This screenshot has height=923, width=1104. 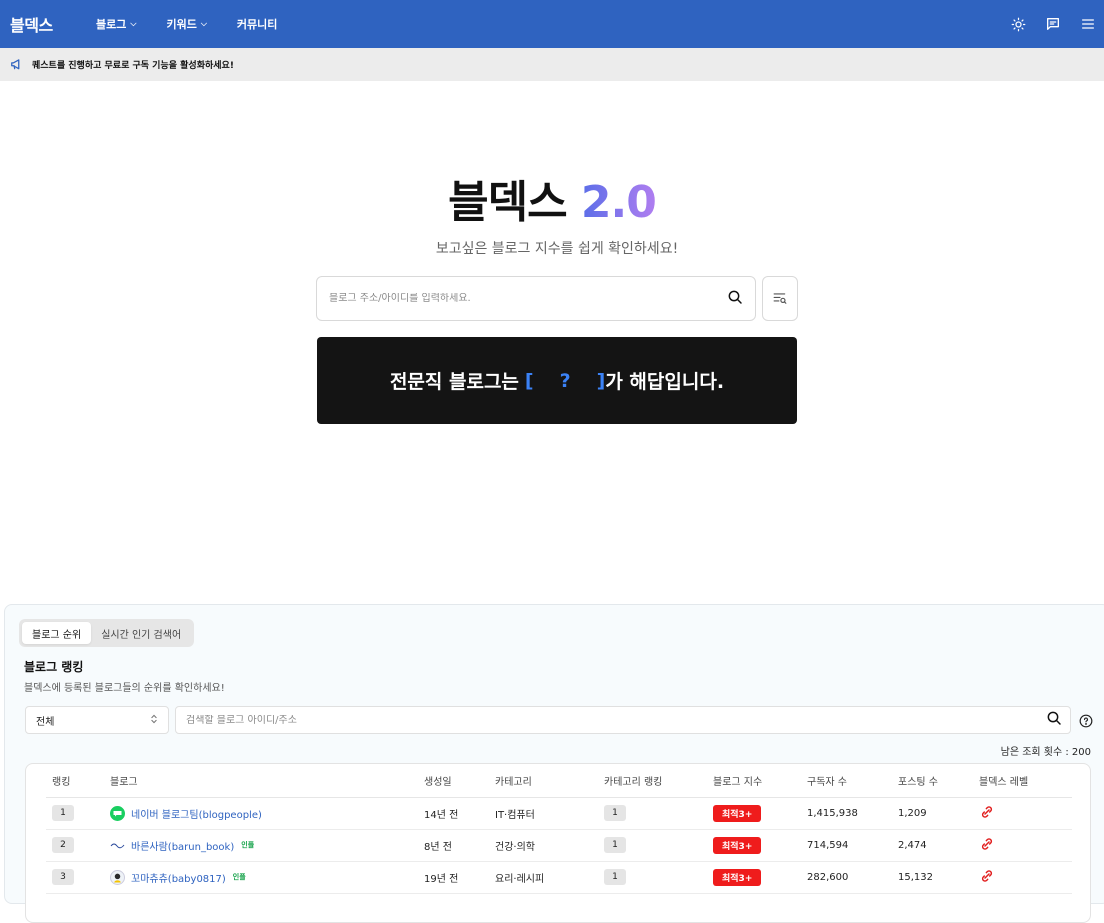 I want to click on blog-link: 바른사람(barun_book), so click(x=182, y=845).